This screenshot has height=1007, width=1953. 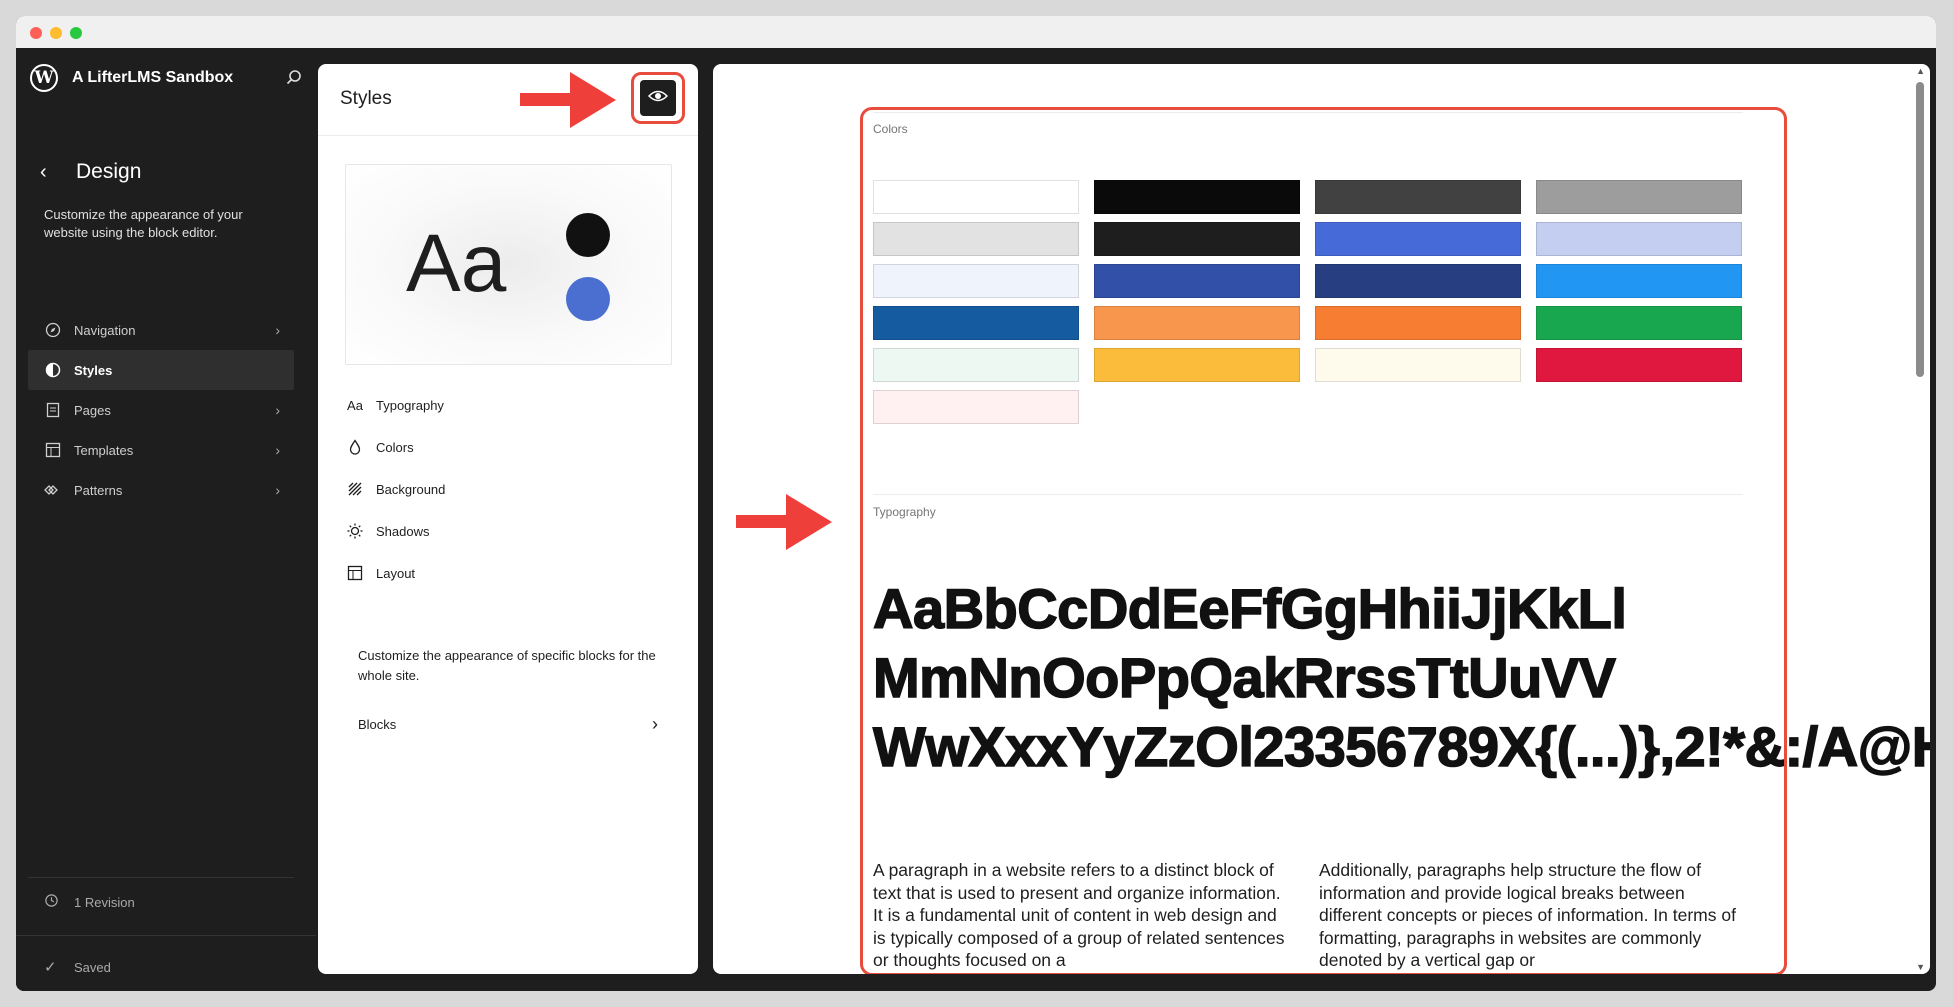 I want to click on scroll-down-arrow-icon: ▼, so click(x=1920, y=967).